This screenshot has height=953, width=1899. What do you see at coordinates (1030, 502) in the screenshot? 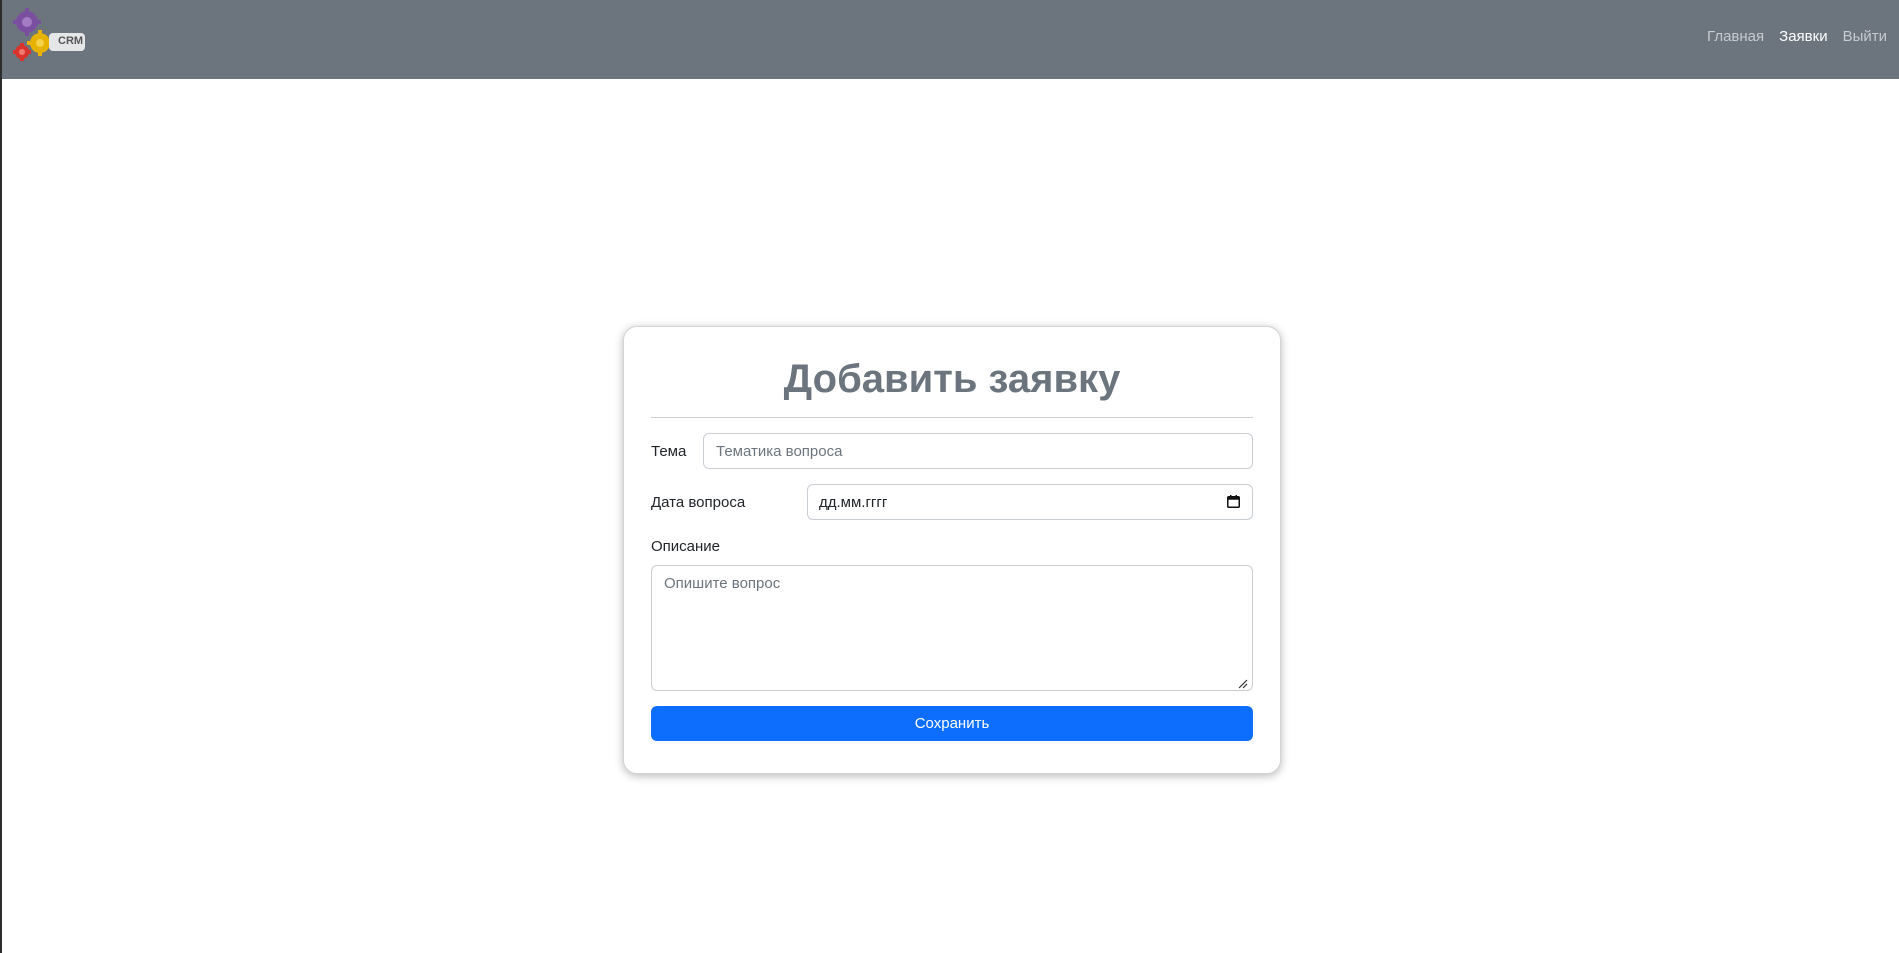
I see `date-input: дд.мм.гггг` at bounding box center [1030, 502].